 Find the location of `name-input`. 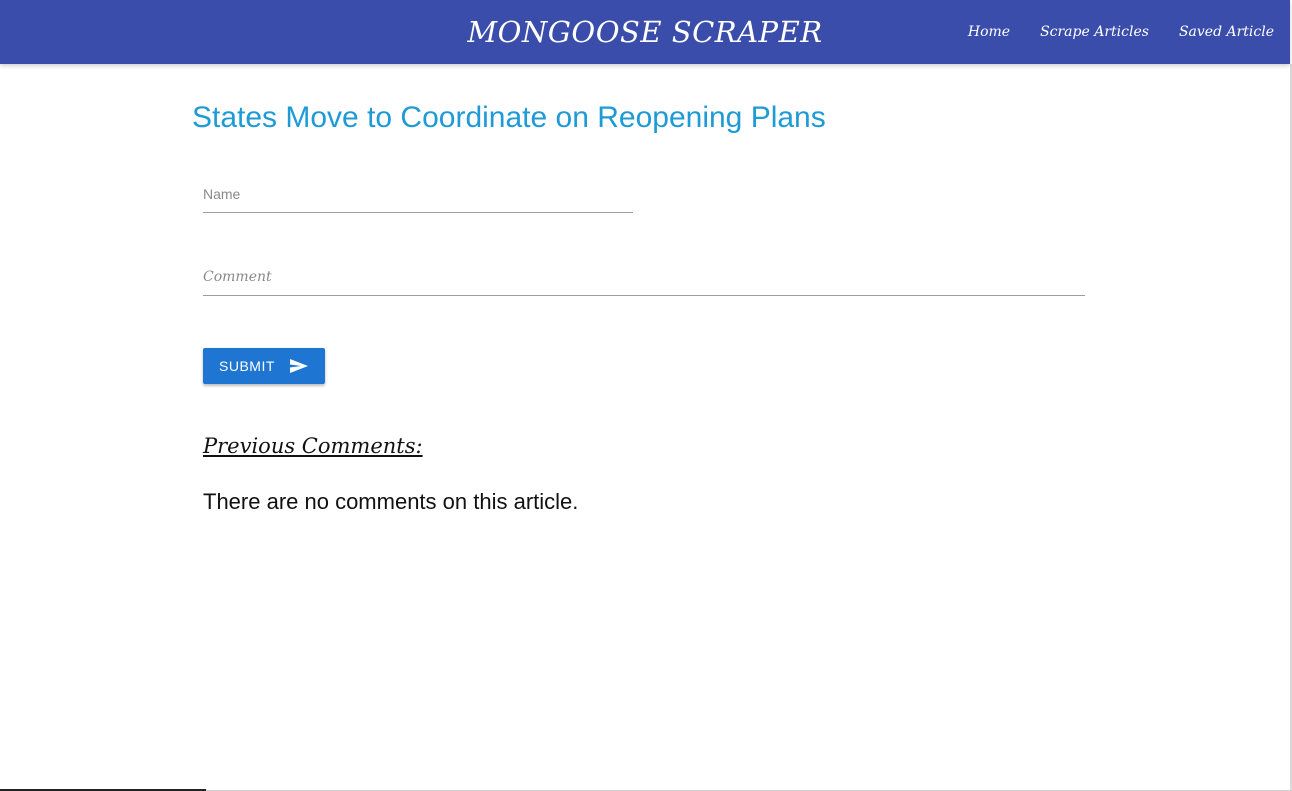

name-input is located at coordinates (418, 199).